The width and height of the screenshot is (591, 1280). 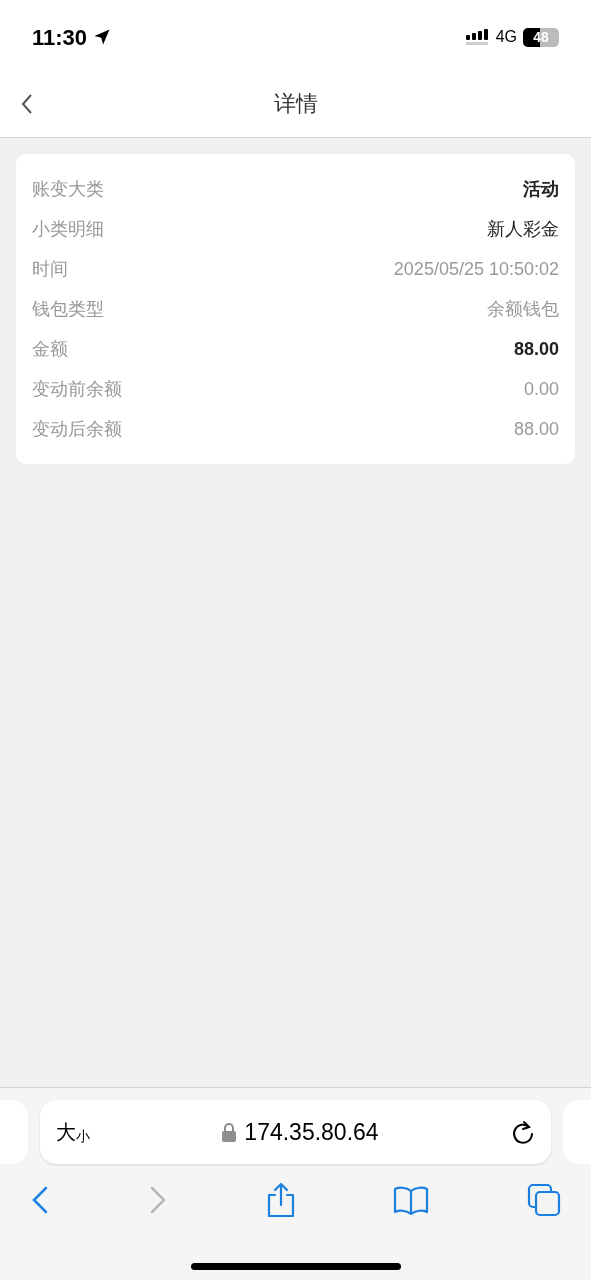 What do you see at coordinates (77, 429) in the screenshot?
I see `detail-label: 变动后余额` at bounding box center [77, 429].